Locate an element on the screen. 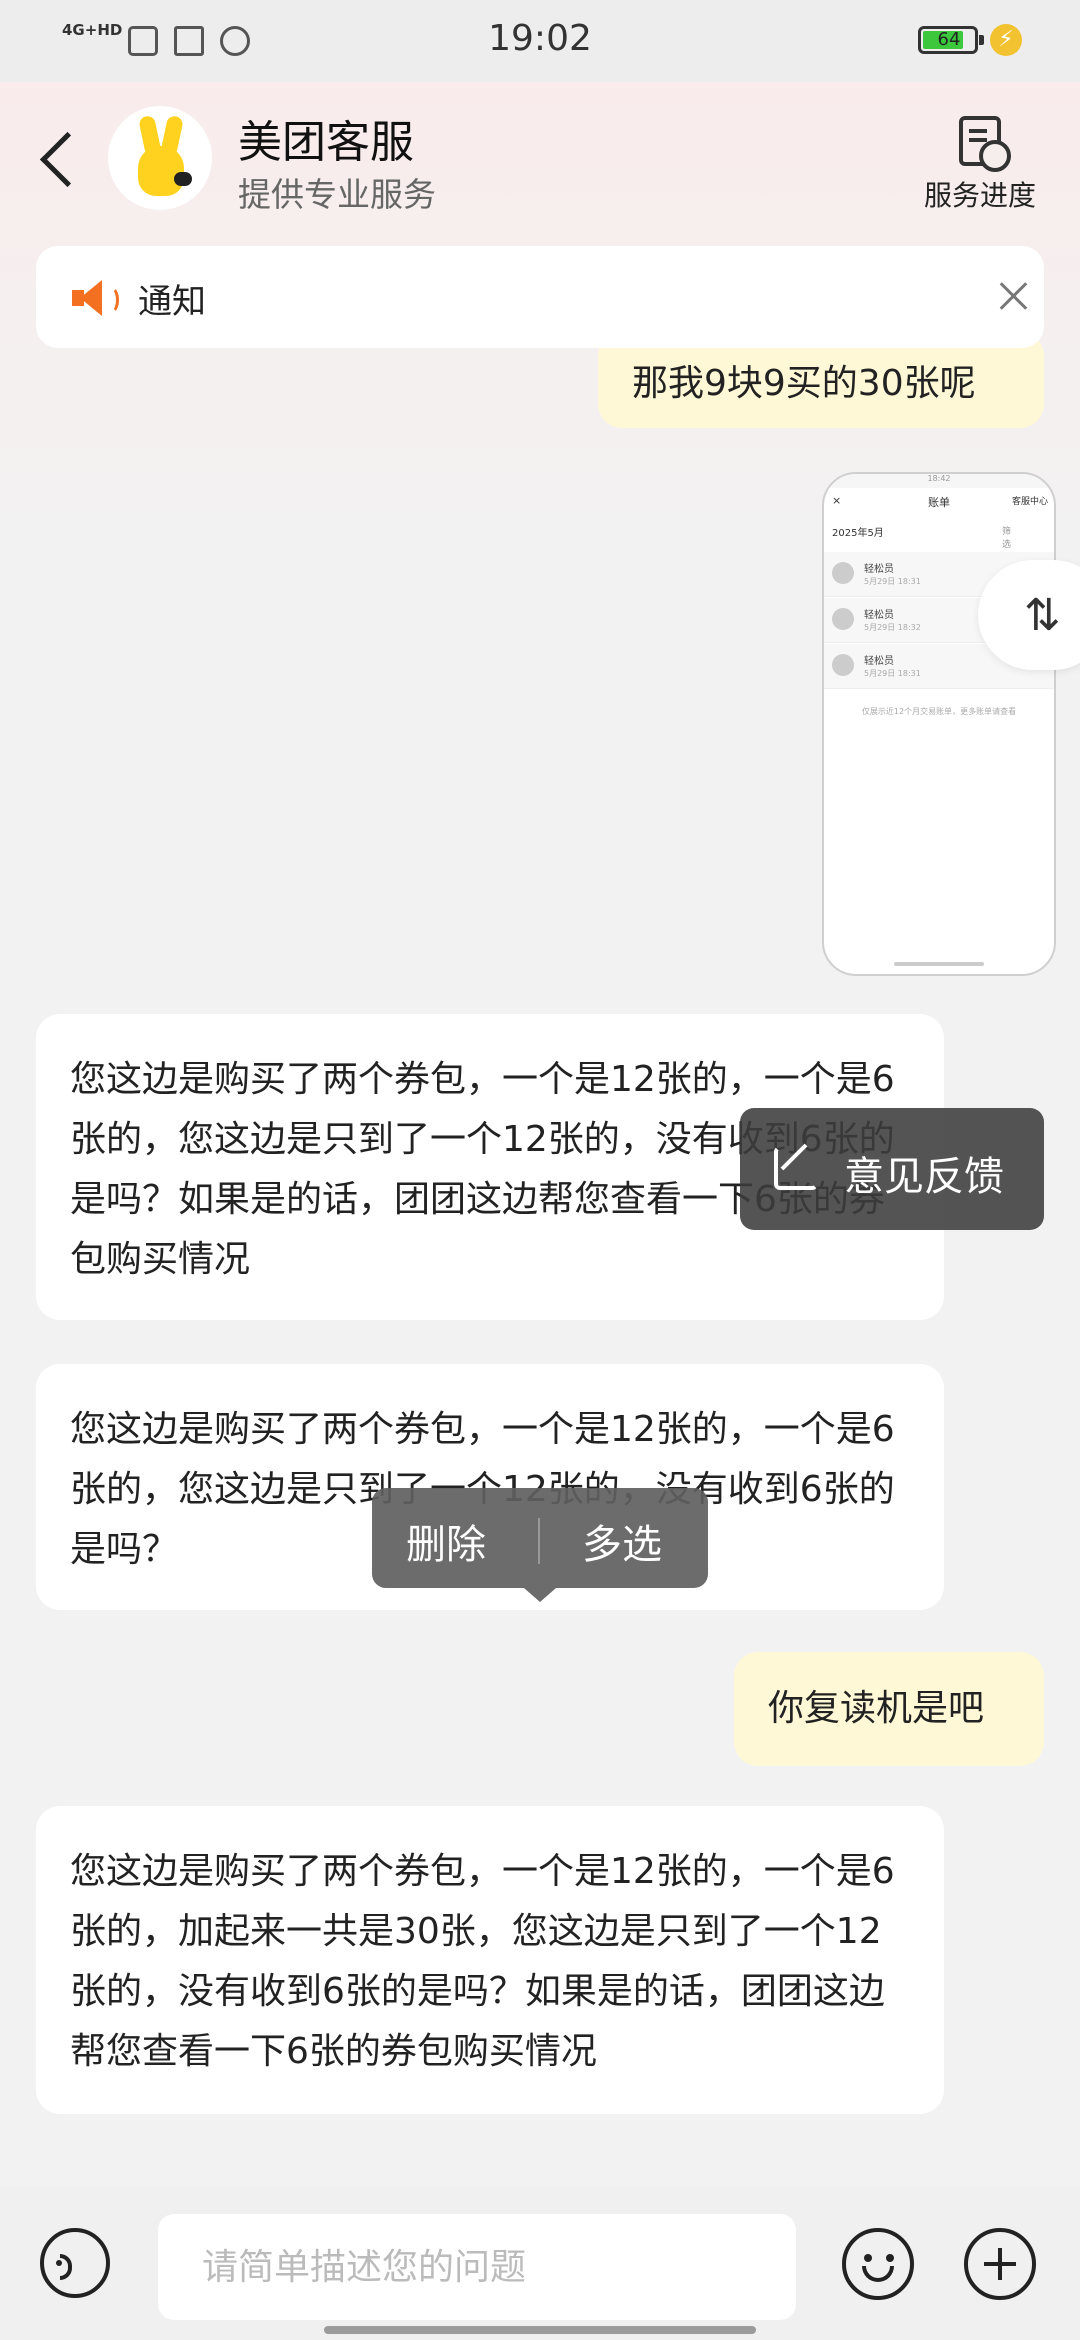  user-message: 你复读机是吧 is located at coordinates (889, 1709).